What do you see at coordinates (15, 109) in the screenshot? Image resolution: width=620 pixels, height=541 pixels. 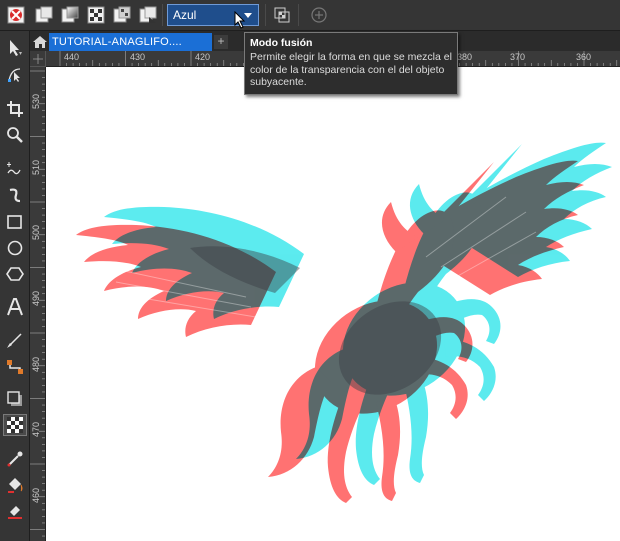 I see `crop-tool-icon` at bounding box center [15, 109].